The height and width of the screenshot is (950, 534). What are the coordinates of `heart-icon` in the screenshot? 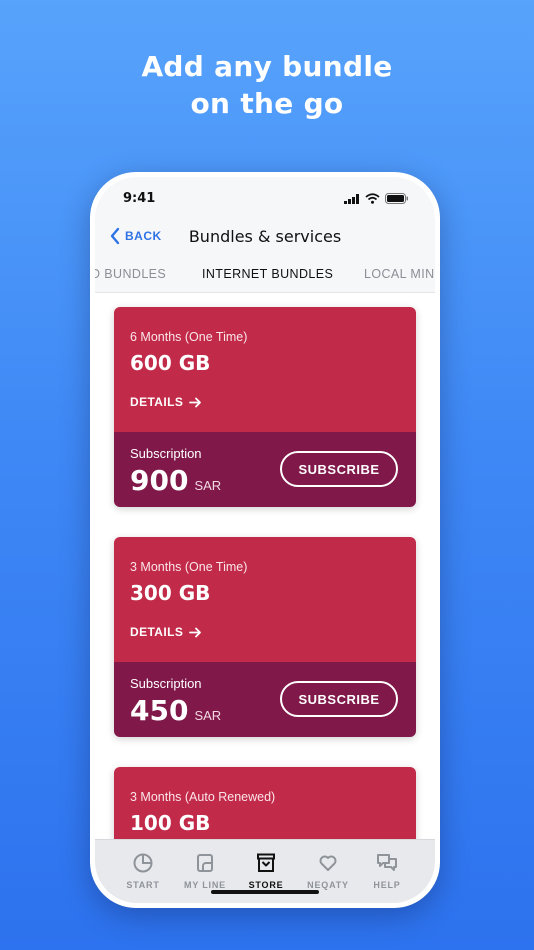 It's located at (328, 863).